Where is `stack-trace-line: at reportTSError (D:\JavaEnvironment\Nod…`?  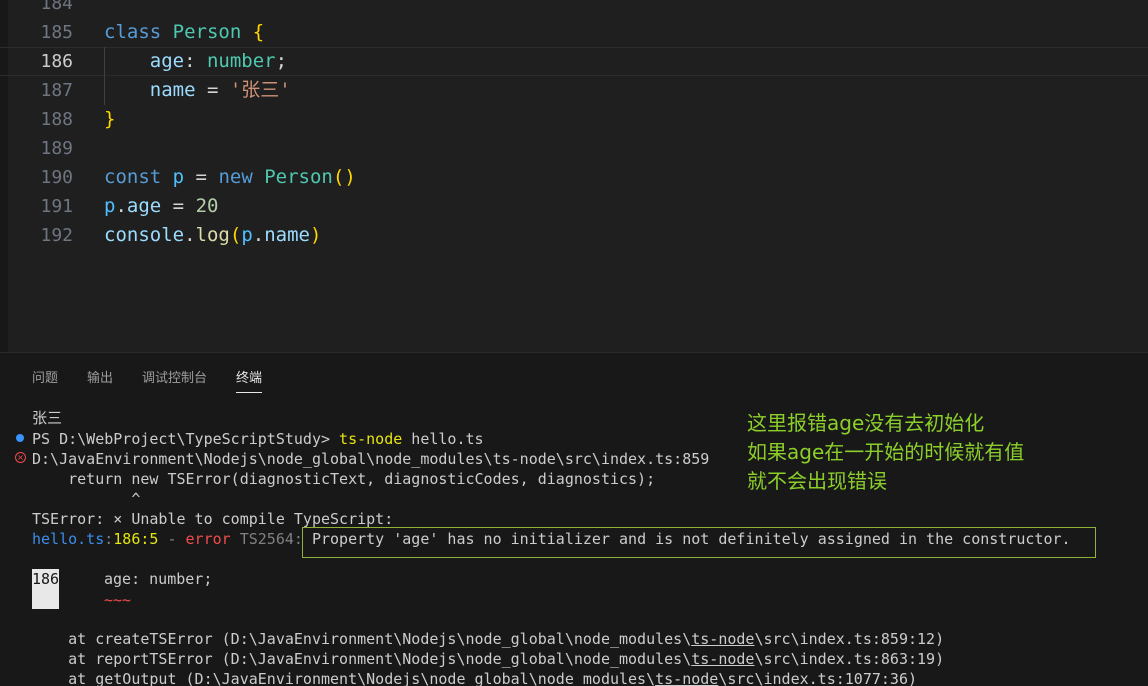
stack-trace-line: at reportTSError (D:\JavaEnvironment\Nod… is located at coordinates (488, 659).